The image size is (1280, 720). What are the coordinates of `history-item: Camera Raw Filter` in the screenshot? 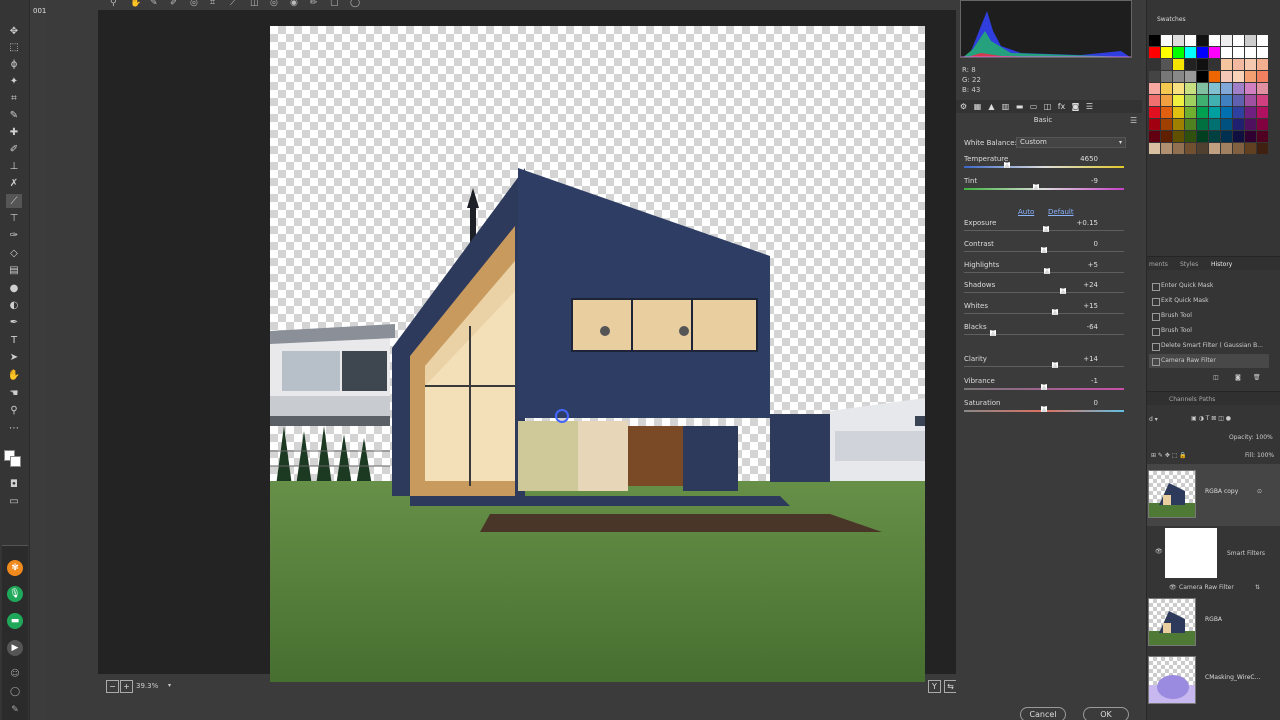 It's located at (1209, 361).